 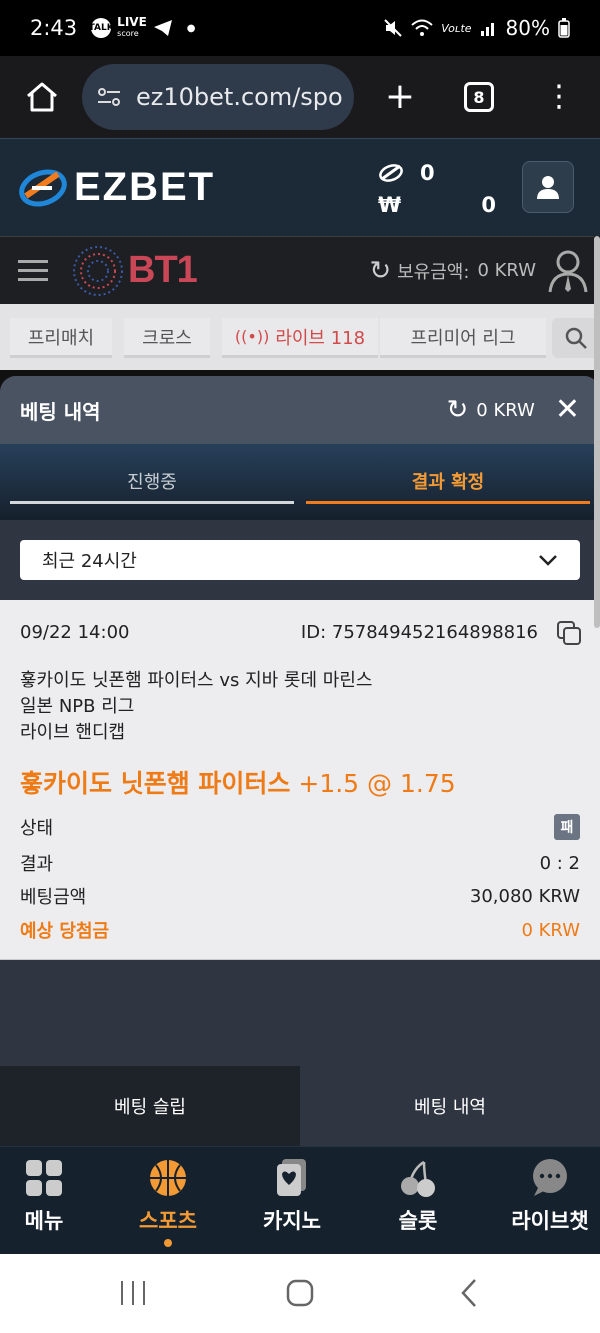 I want to click on status-badge: 패, so click(x=567, y=827).